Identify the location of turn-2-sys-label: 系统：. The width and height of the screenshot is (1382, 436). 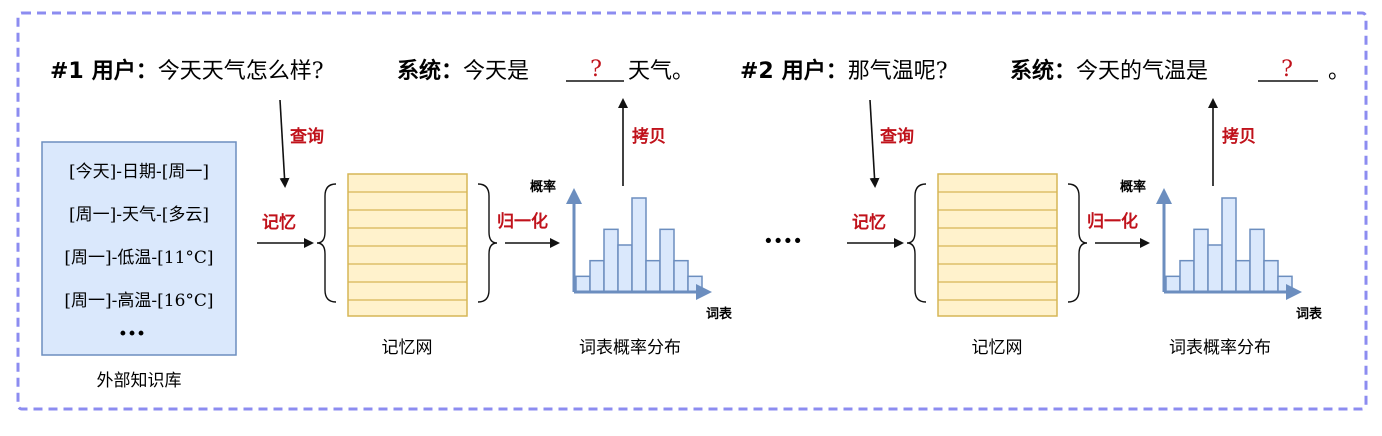
(1043, 71).